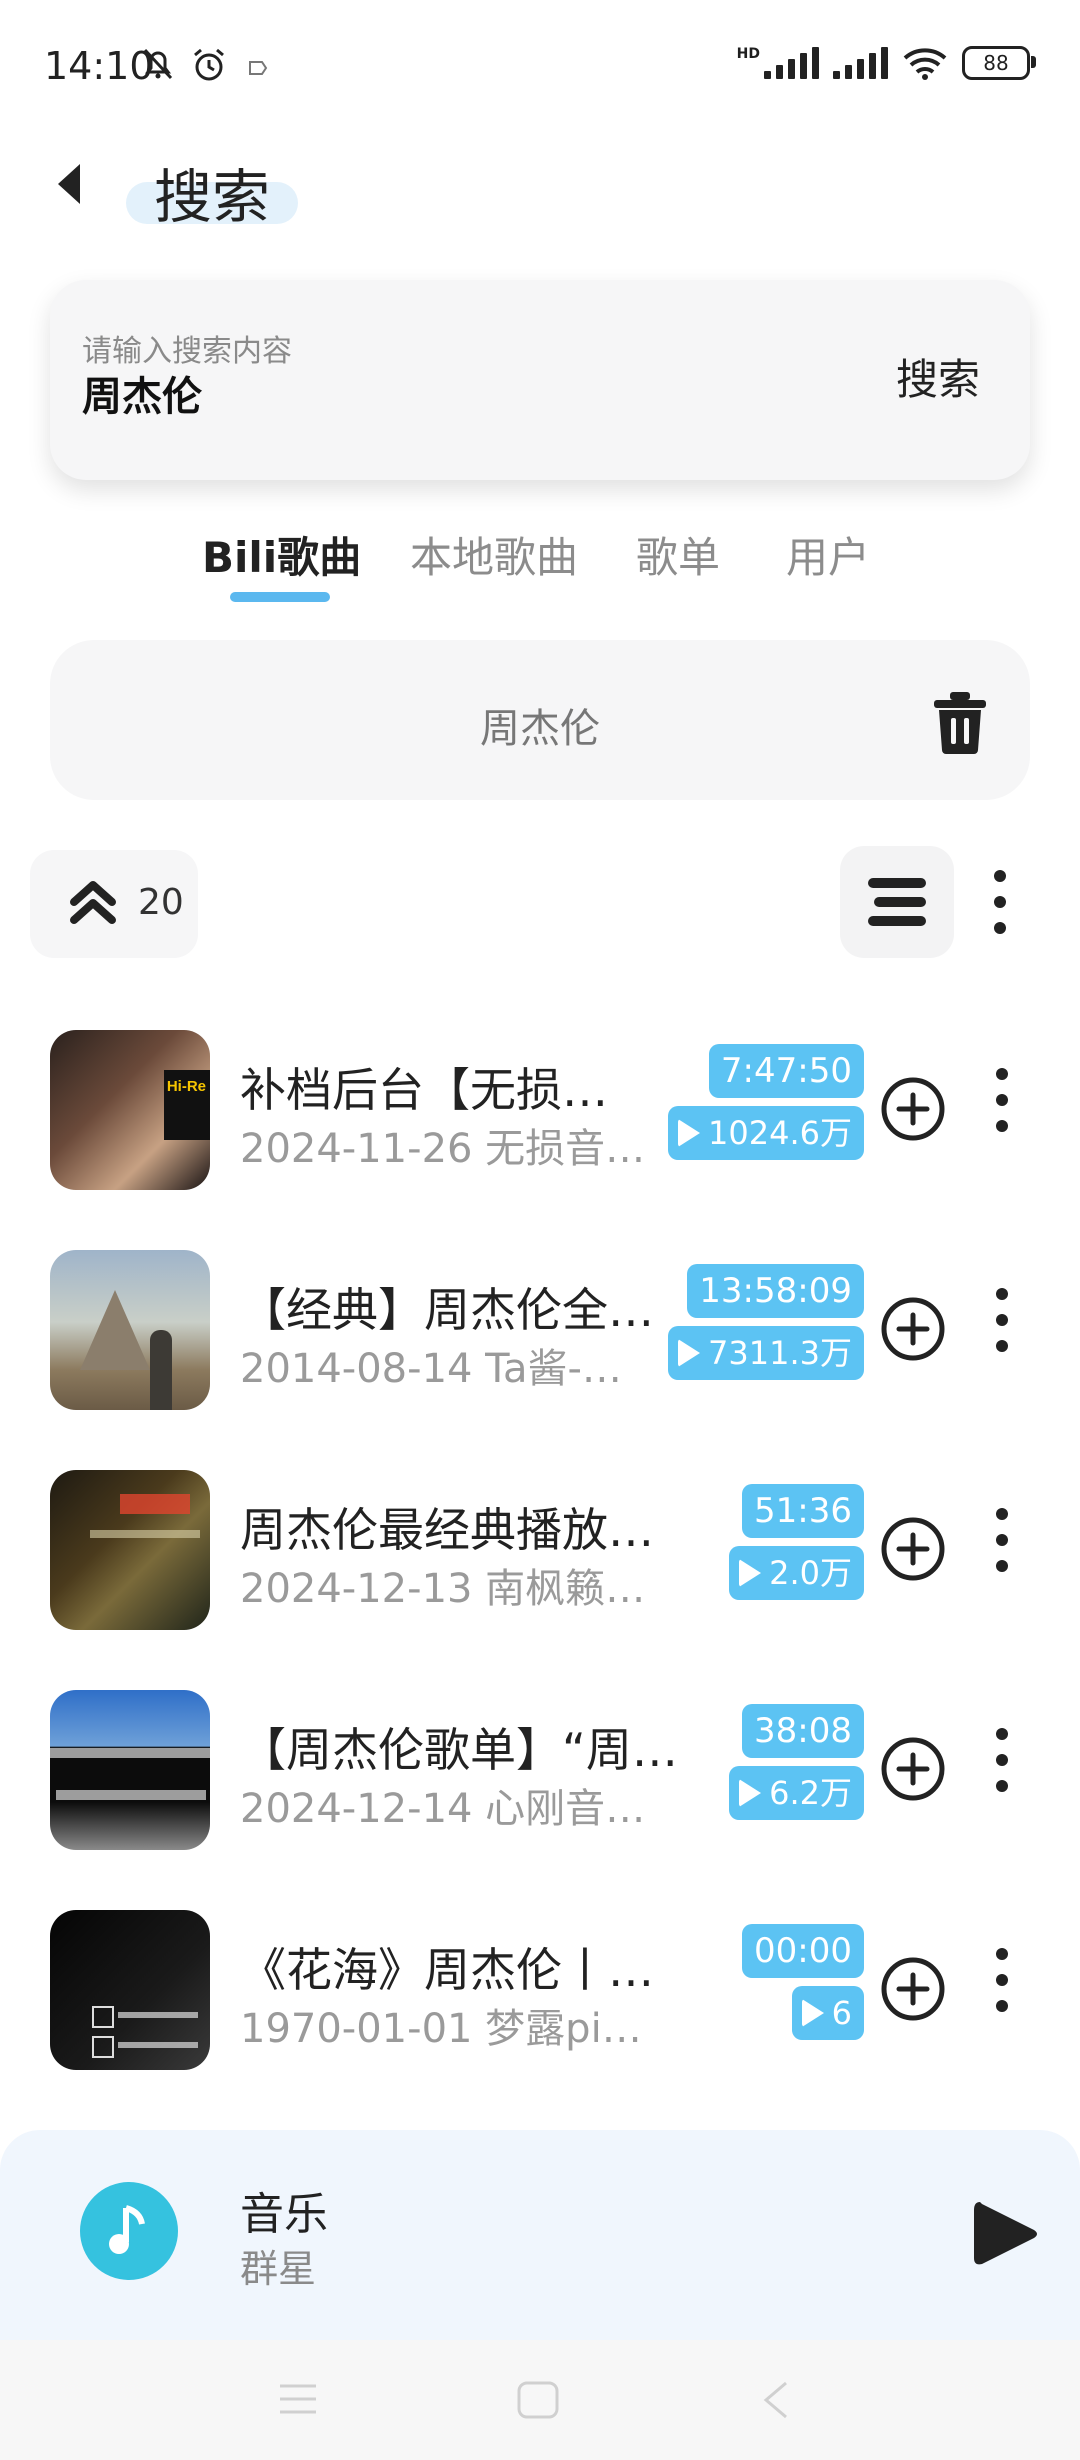 This screenshot has width=1080, height=2460. Describe the element at coordinates (960, 722) in the screenshot. I see `trash-icon` at that location.